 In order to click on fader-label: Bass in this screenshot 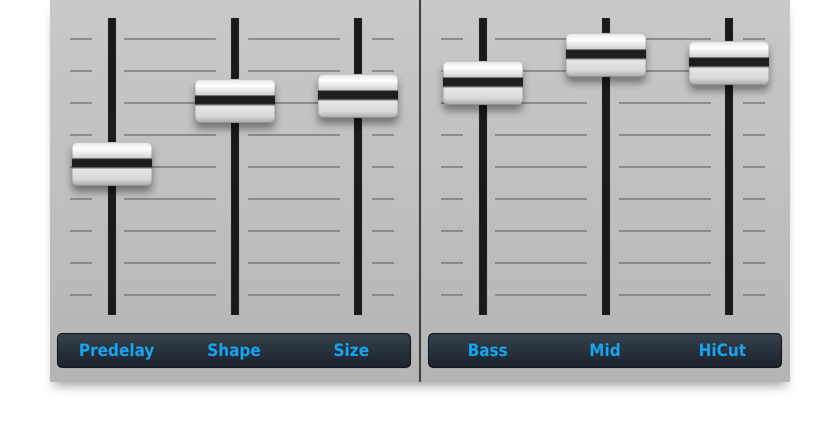, I will do `click(487, 350)`.